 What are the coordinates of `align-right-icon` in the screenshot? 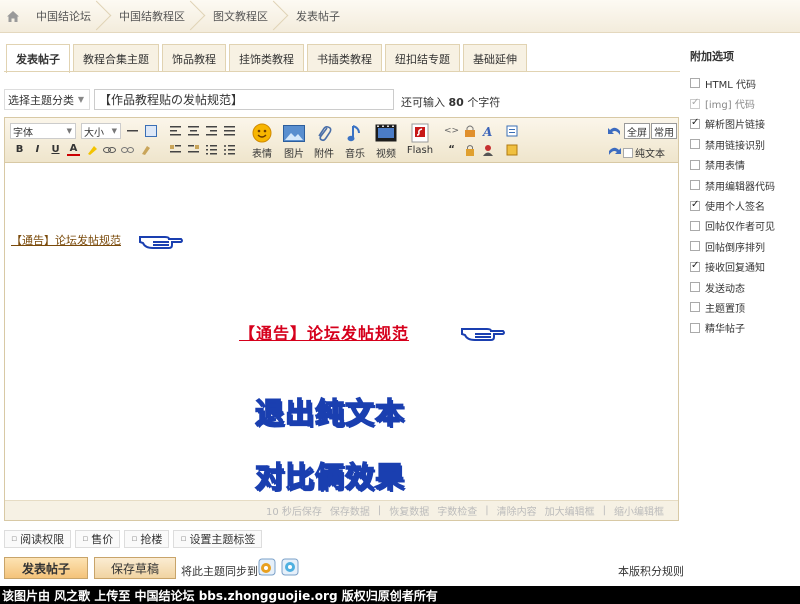 It's located at (211, 130).